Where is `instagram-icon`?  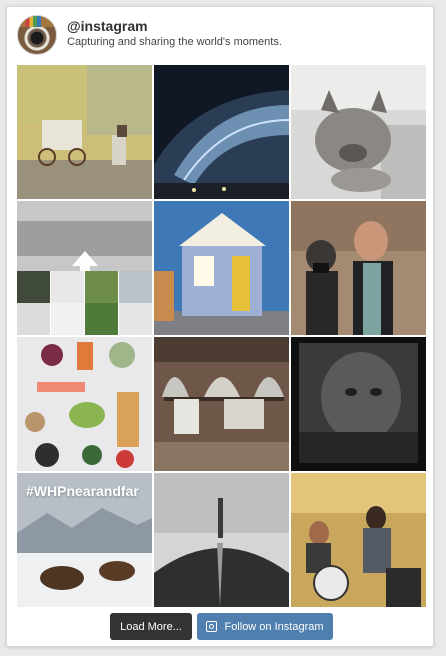
instagram-icon is located at coordinates (212, 626).